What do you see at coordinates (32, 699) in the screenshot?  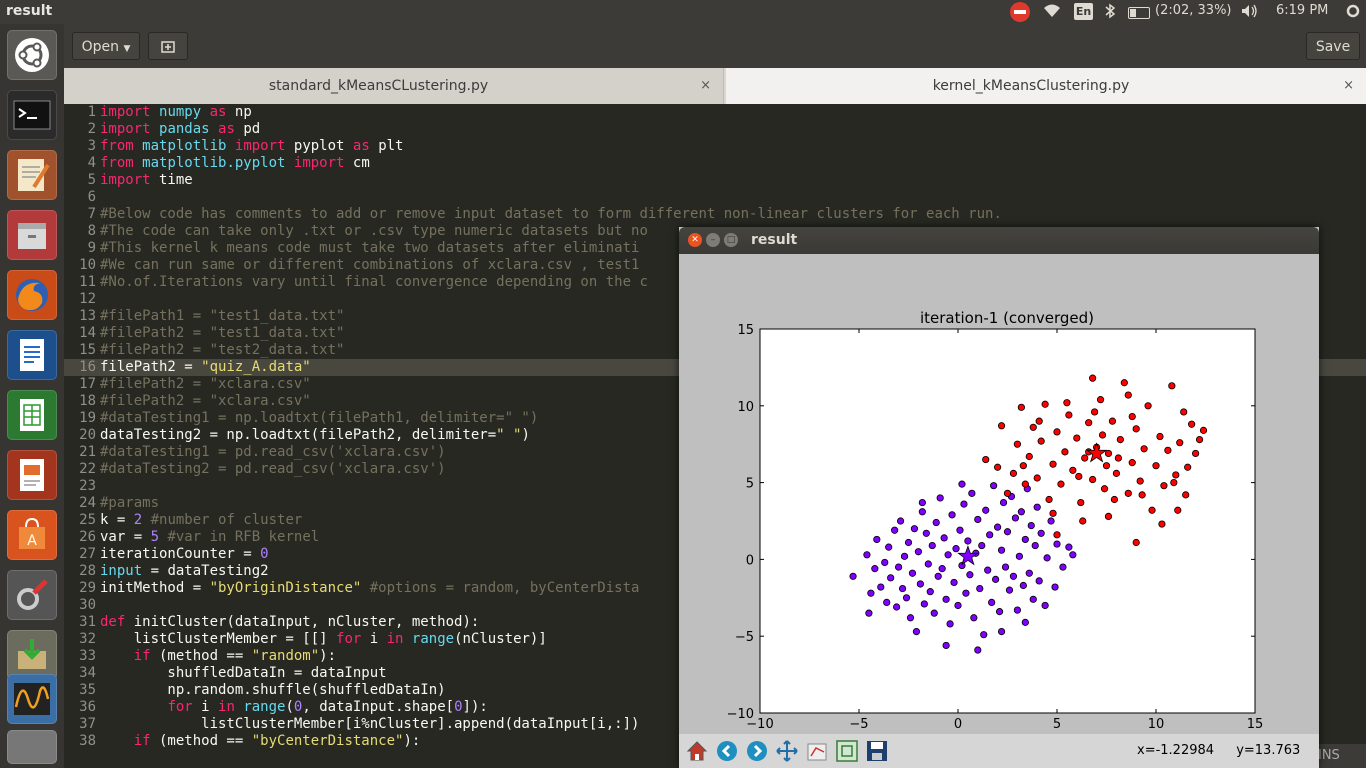 I see `oscilloscope-icon` at bounding box center [32, 699].